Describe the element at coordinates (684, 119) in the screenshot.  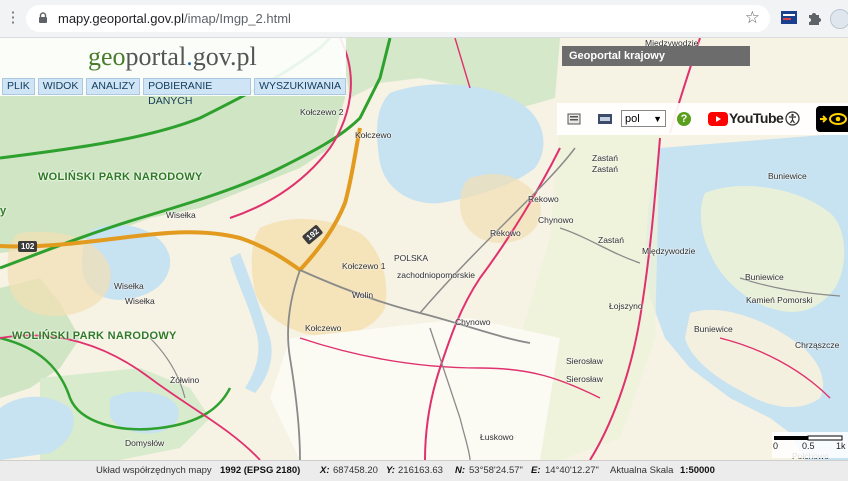
I see `help-icon: ?` at that location.